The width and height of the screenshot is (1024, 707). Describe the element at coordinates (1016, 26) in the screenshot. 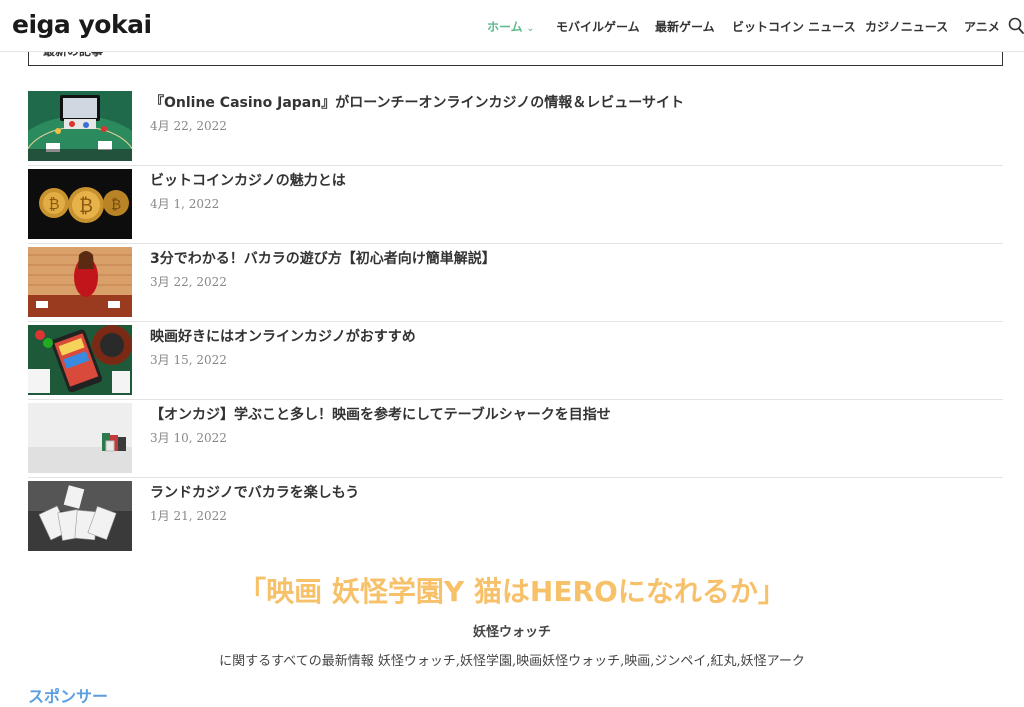

I see `search-icon` at that location.